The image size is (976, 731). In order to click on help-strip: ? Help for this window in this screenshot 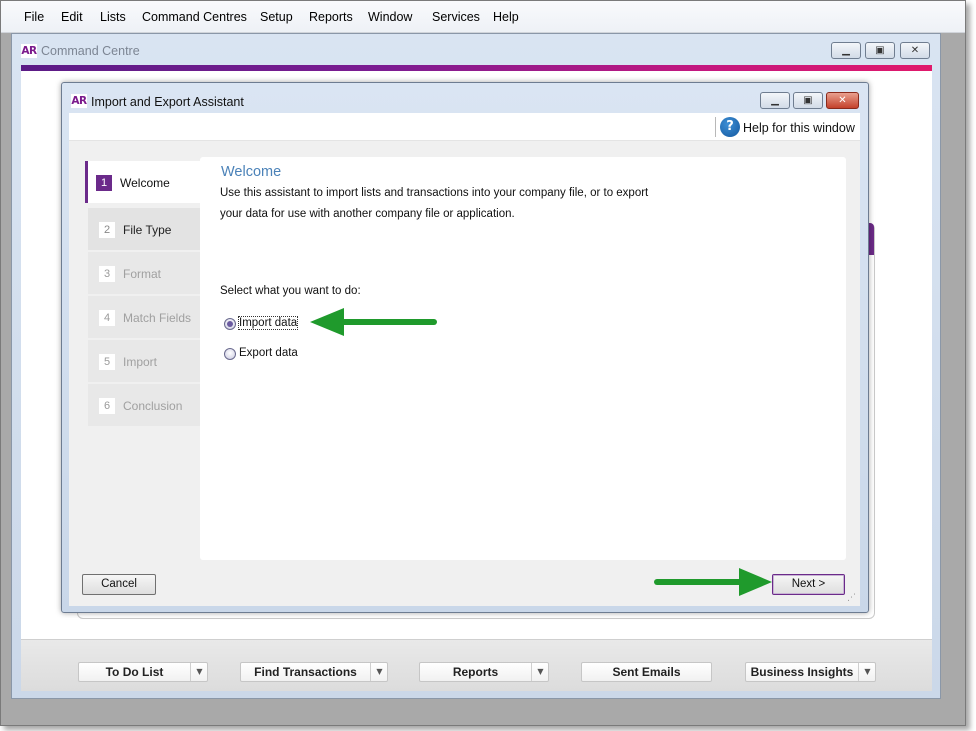, I will do `click(464, 127)`.